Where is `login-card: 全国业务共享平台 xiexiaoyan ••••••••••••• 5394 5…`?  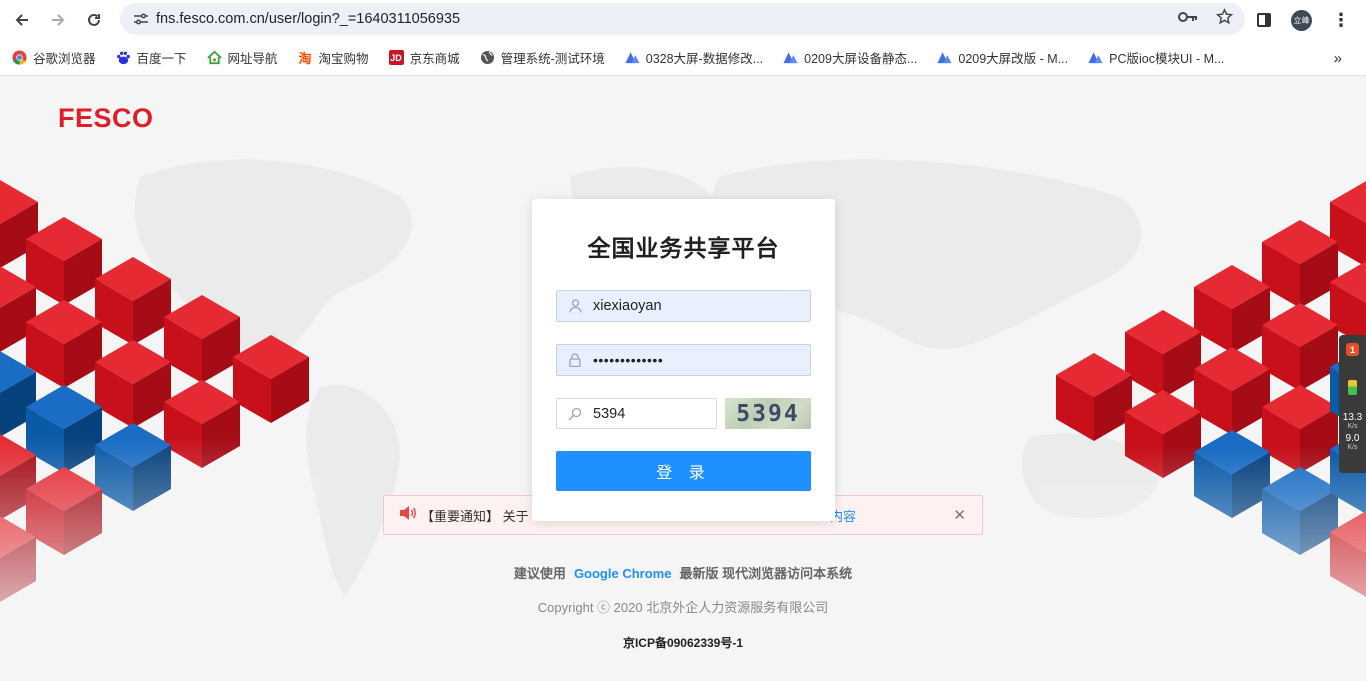 login-card: 全国业务共享平台 xiexiaoyan ••••••••••••• 5394 5… is located at coordinates (683, 360).